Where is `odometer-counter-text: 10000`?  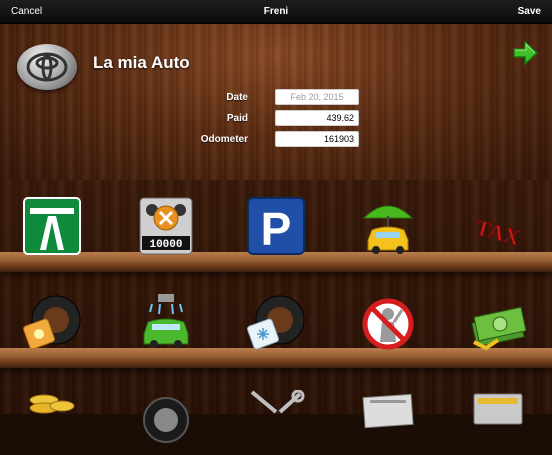 odometer-counter-text: 10000 is located at coordinates (165, 245).